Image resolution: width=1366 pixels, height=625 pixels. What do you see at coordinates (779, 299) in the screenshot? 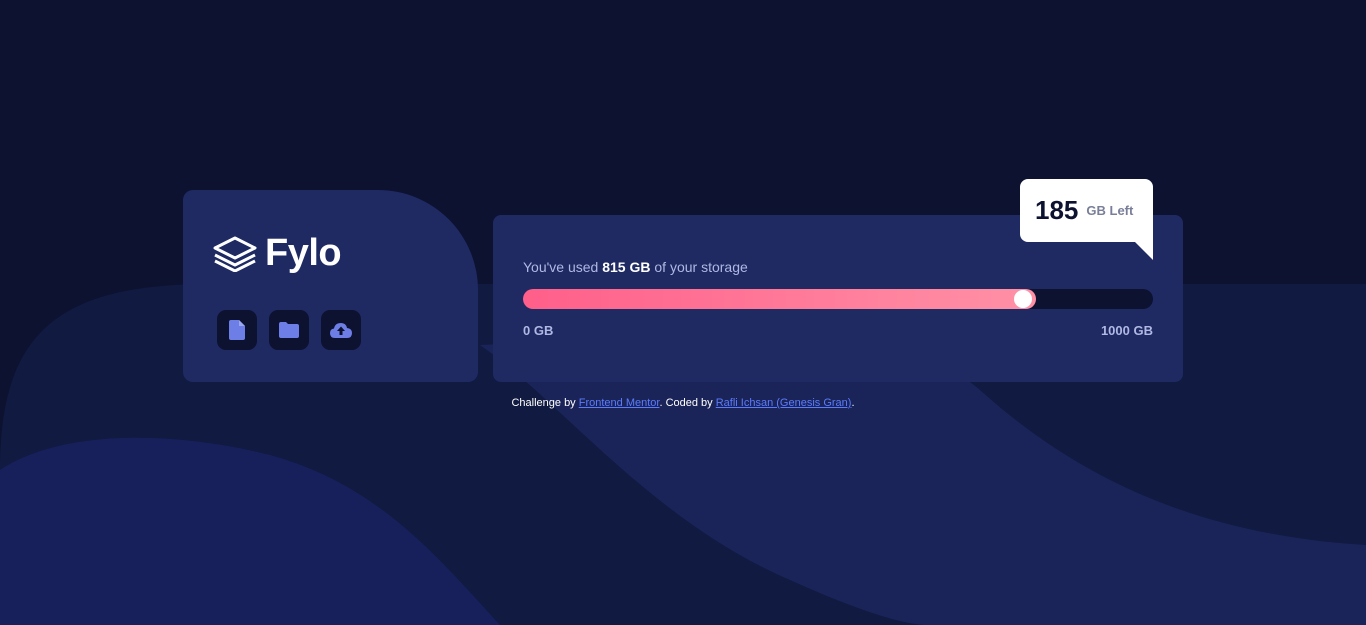
I see `storage-progress-fill` at bounding box center [779, 299].